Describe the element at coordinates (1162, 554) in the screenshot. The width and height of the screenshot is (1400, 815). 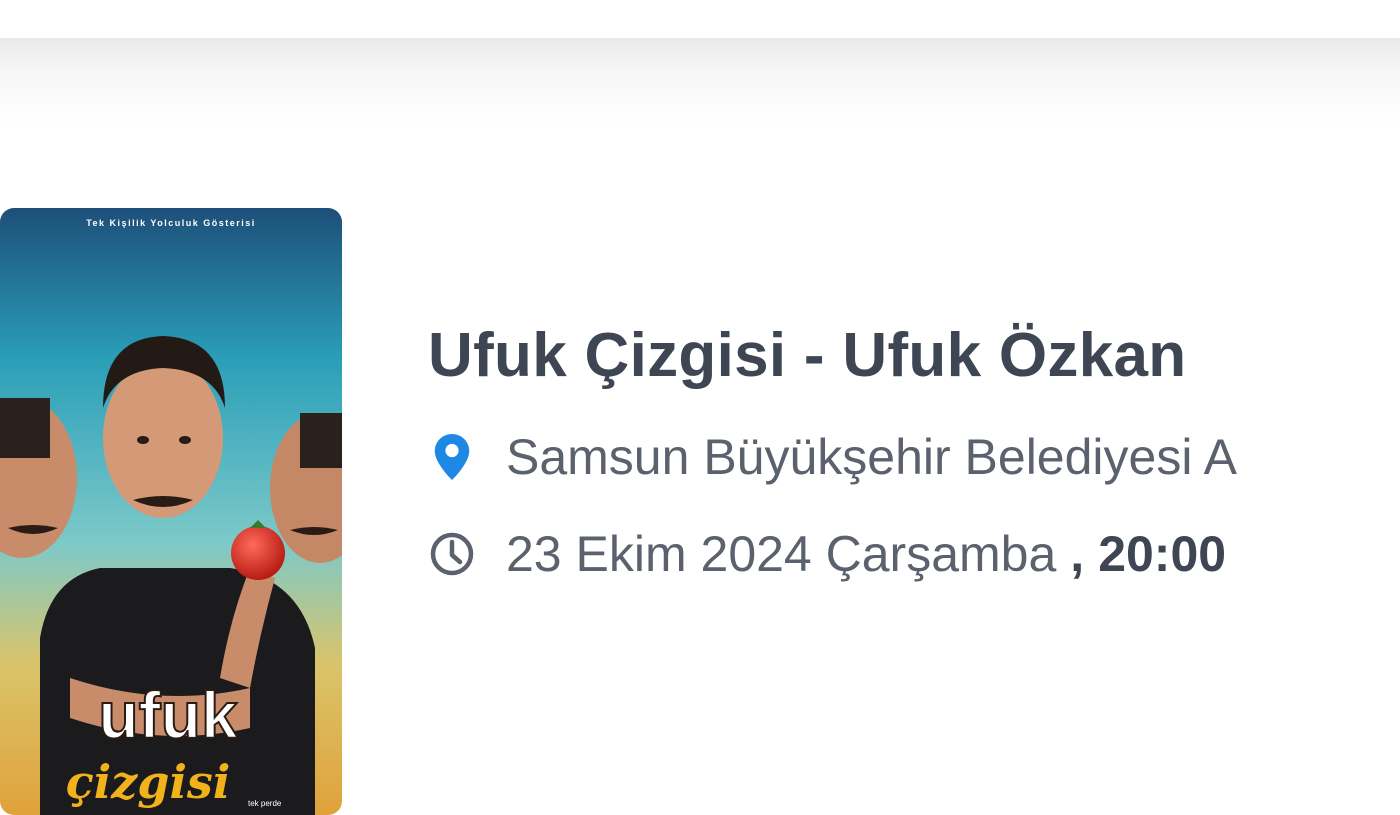
I see `event-time: 20:00` at that location.